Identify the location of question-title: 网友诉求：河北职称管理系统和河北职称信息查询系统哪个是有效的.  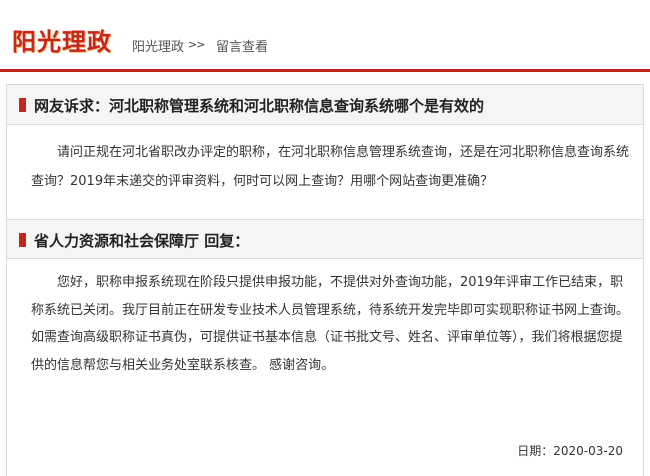
(259, 106).